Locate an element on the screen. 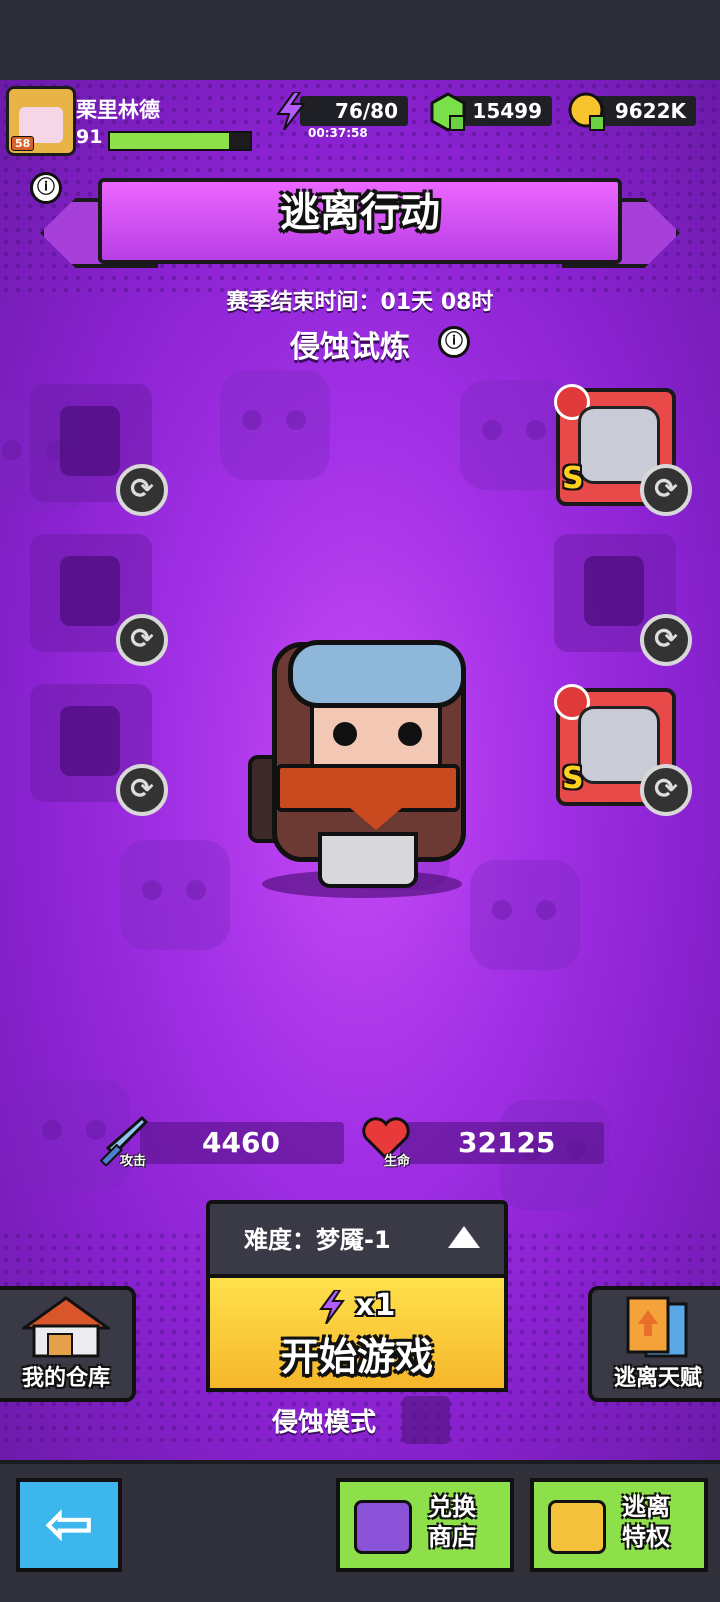 The image size is (720, 1602). swap-belt-icon: ⟳ is located at coordinates (666, 640).